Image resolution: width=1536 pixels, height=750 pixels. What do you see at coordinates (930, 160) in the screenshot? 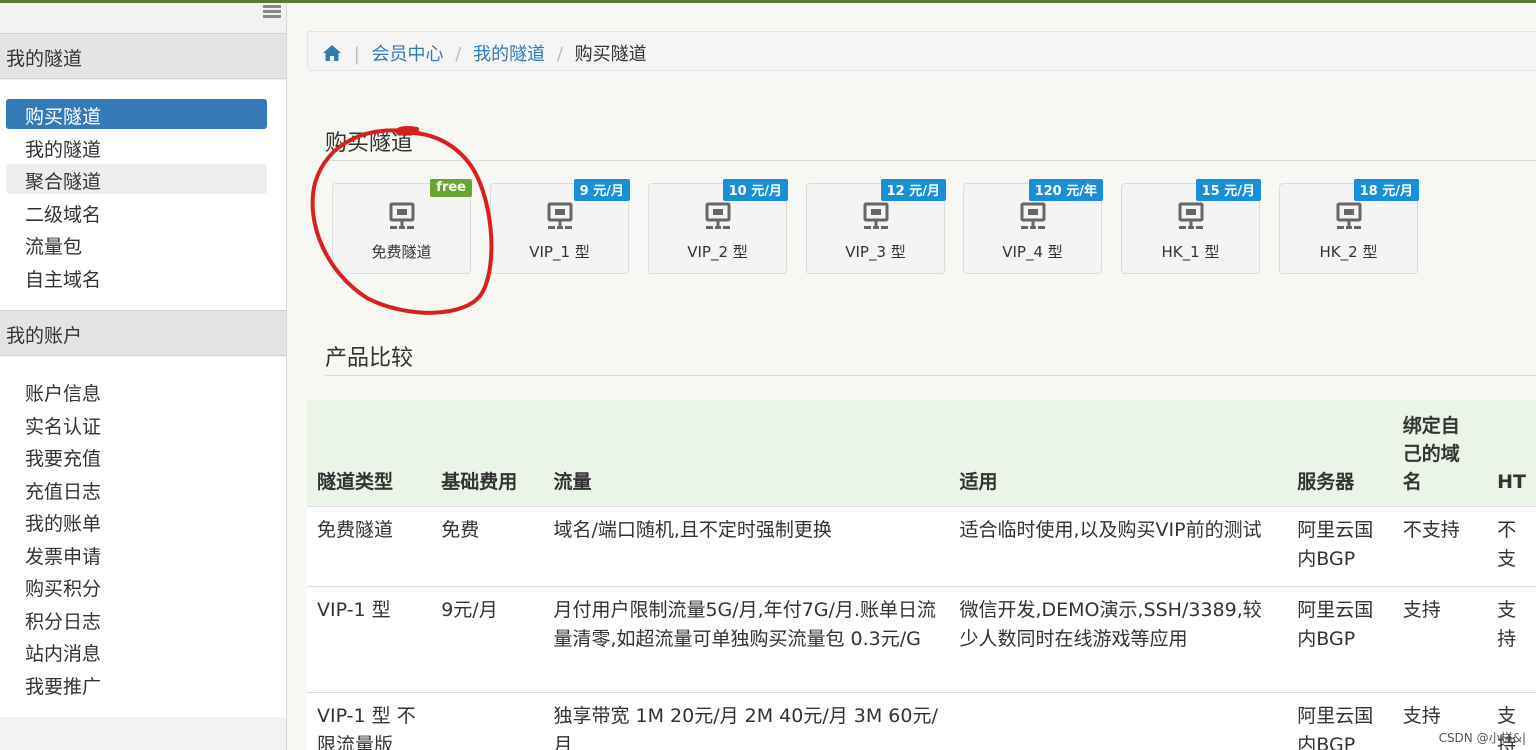
I see `title-divider` at bounding box center [930, 160].